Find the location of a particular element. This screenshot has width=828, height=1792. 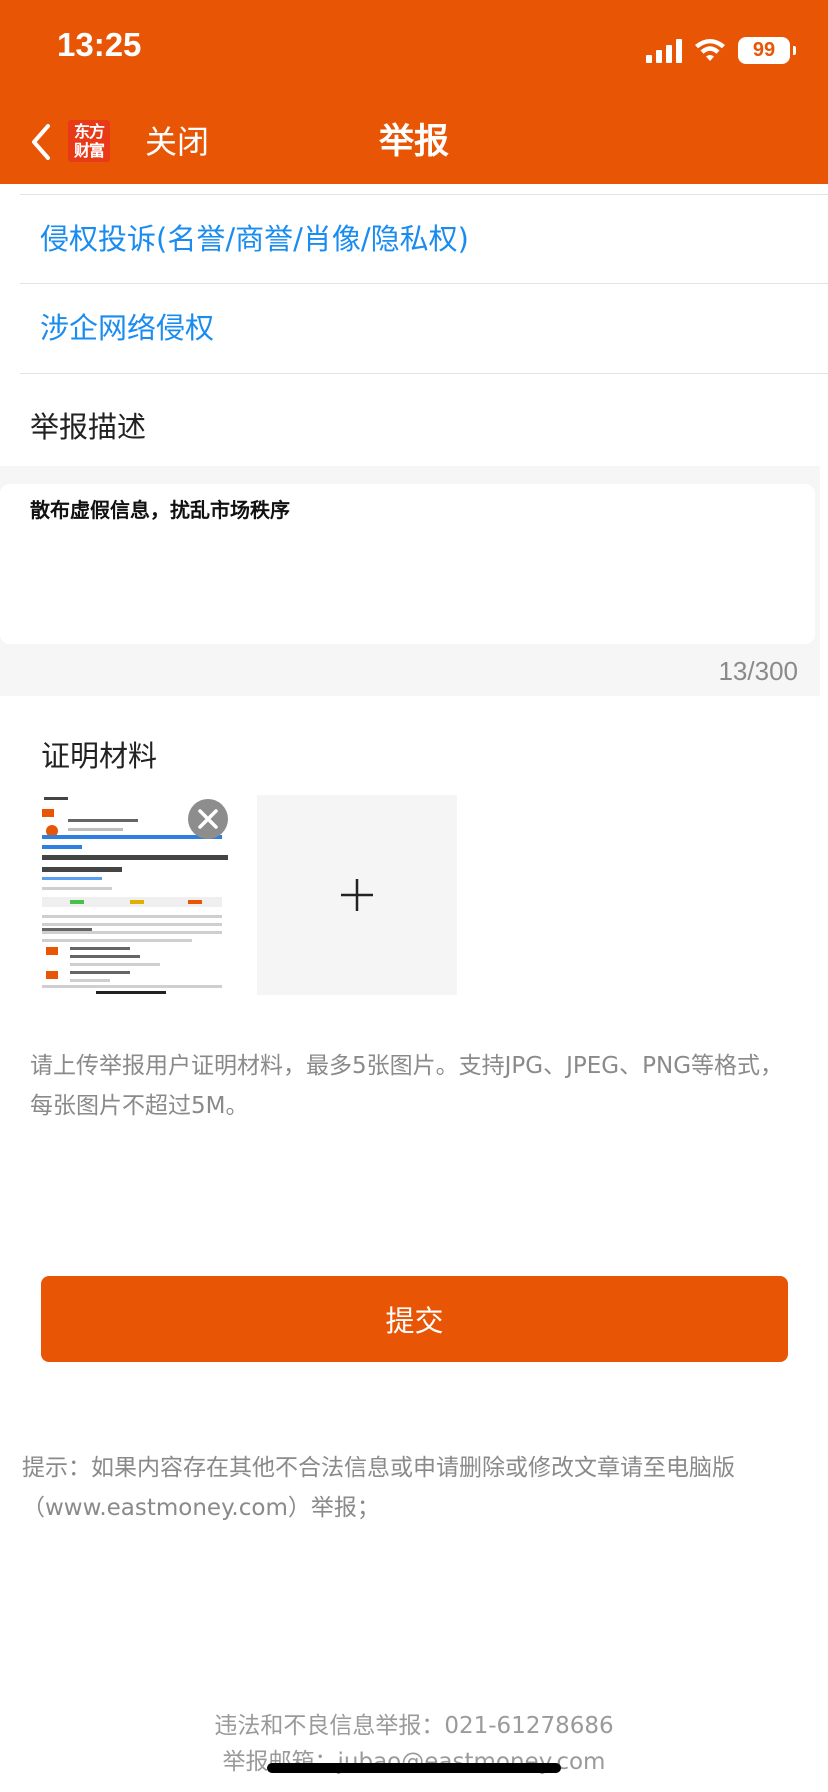

nav-bar: 东方财富 关闭 举报 is located at coordinates (414, 142).